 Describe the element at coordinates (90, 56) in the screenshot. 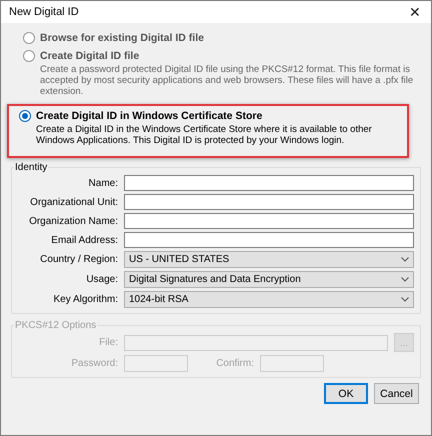

I see `option-label: Create Digital ID file` at that location.